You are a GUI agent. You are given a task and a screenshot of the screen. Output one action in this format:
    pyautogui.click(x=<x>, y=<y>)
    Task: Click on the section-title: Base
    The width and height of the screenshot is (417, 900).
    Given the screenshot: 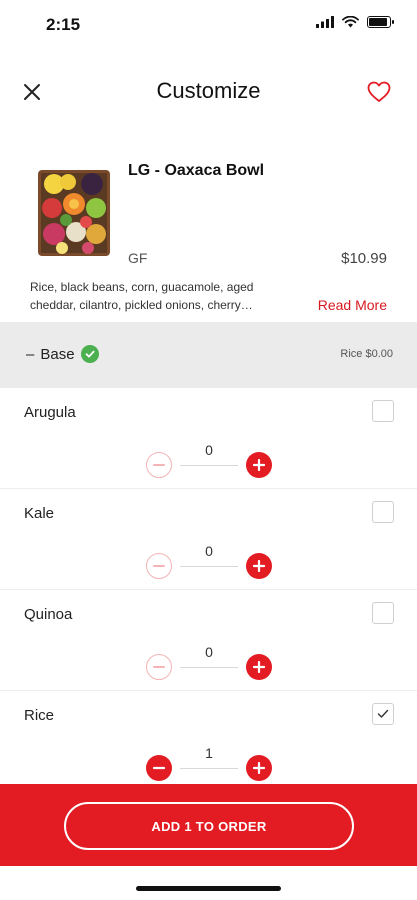 What is the action you would take?
    pyautogui.click(x=57, y=354)
    